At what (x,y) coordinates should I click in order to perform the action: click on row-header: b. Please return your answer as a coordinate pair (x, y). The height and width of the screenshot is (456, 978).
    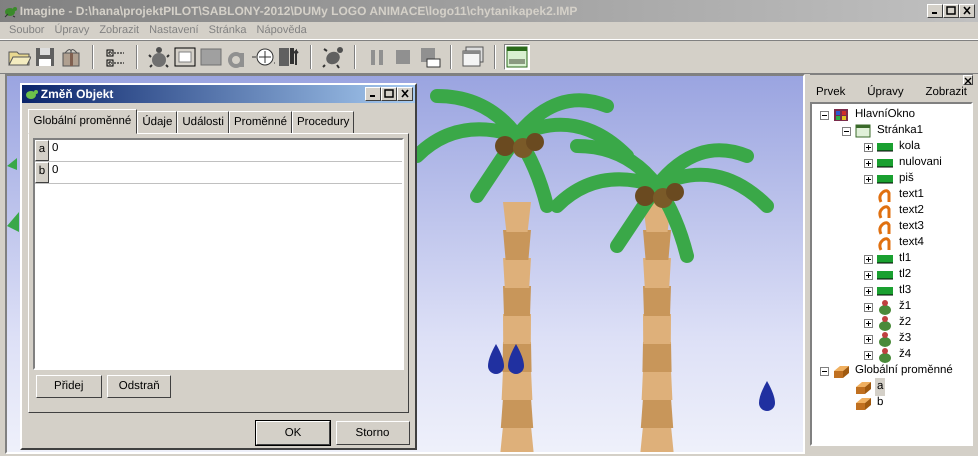
    Looking at the image, I should click on (42, 172).